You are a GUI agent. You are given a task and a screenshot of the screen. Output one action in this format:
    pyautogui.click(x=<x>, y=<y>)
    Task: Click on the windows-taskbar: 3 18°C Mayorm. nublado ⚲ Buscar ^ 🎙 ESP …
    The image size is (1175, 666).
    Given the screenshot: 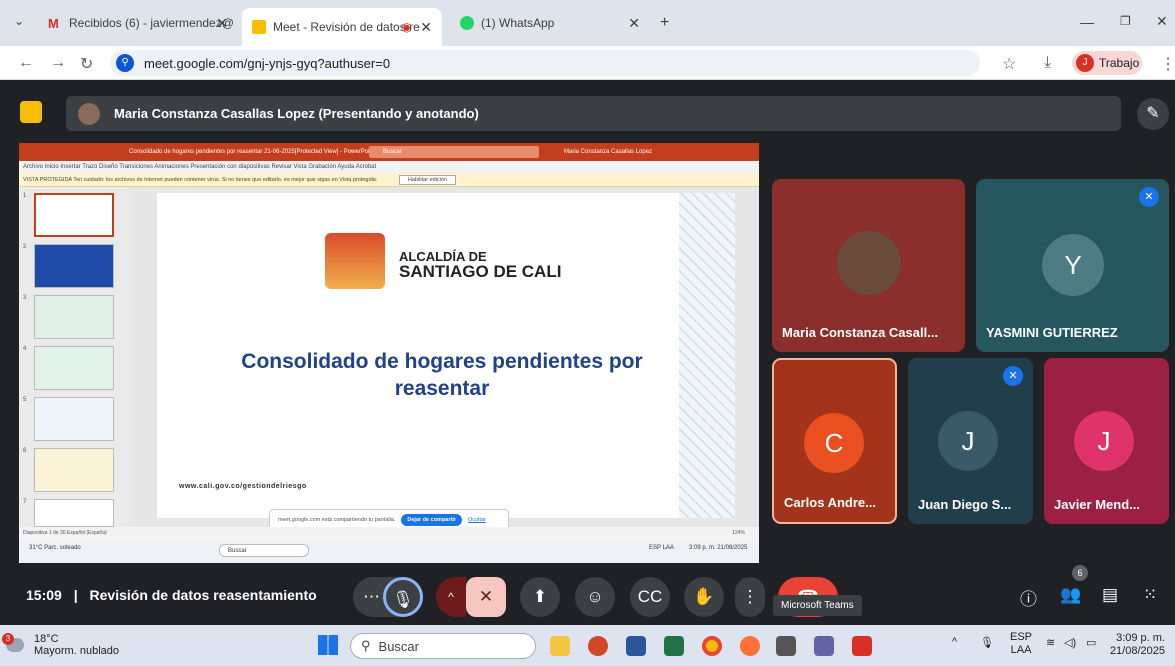 What is the action you would take?
    pyautogui.click(x=587, y=645)
    